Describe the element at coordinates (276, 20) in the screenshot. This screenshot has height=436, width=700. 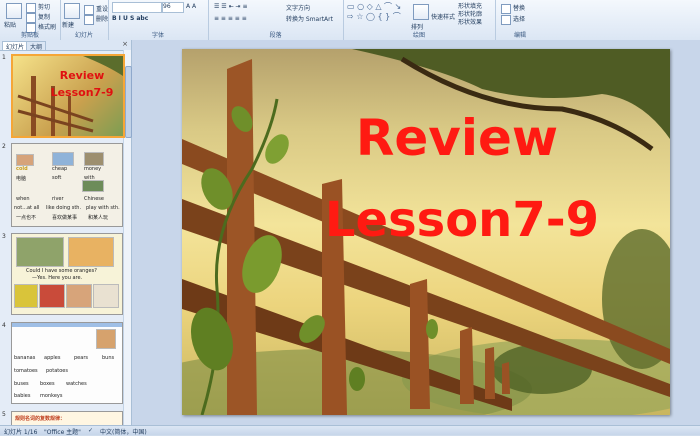
I see `paragraph-group: ☰ ☰ ⇤ ⇥ ≡ ≡ ≡ ≡ ≡ ≡ 文字方向 转换为 SmartArt 段落` at that location.